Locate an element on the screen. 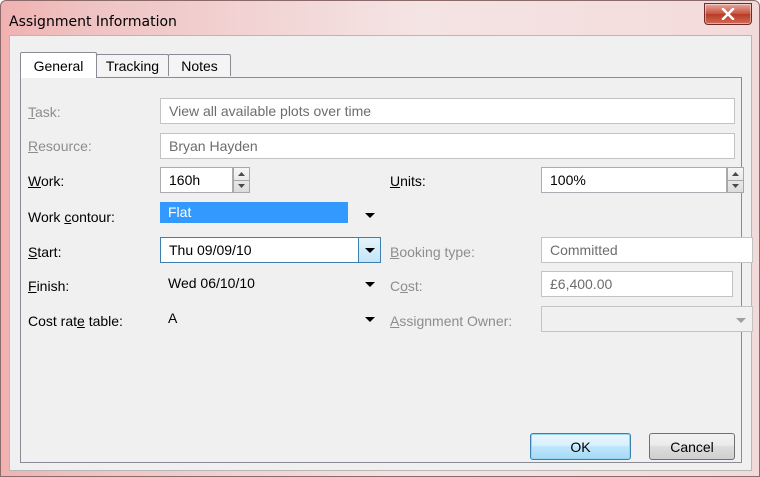  close-icon is located at coordinates (728, 14).